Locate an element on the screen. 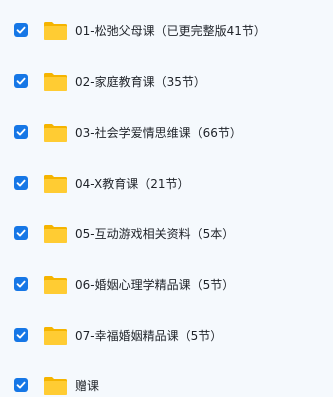 The image size is (333, 397). folder-row-01: 01-松弛父母课（已更完整版41节） is located at coordinates (166, 30).